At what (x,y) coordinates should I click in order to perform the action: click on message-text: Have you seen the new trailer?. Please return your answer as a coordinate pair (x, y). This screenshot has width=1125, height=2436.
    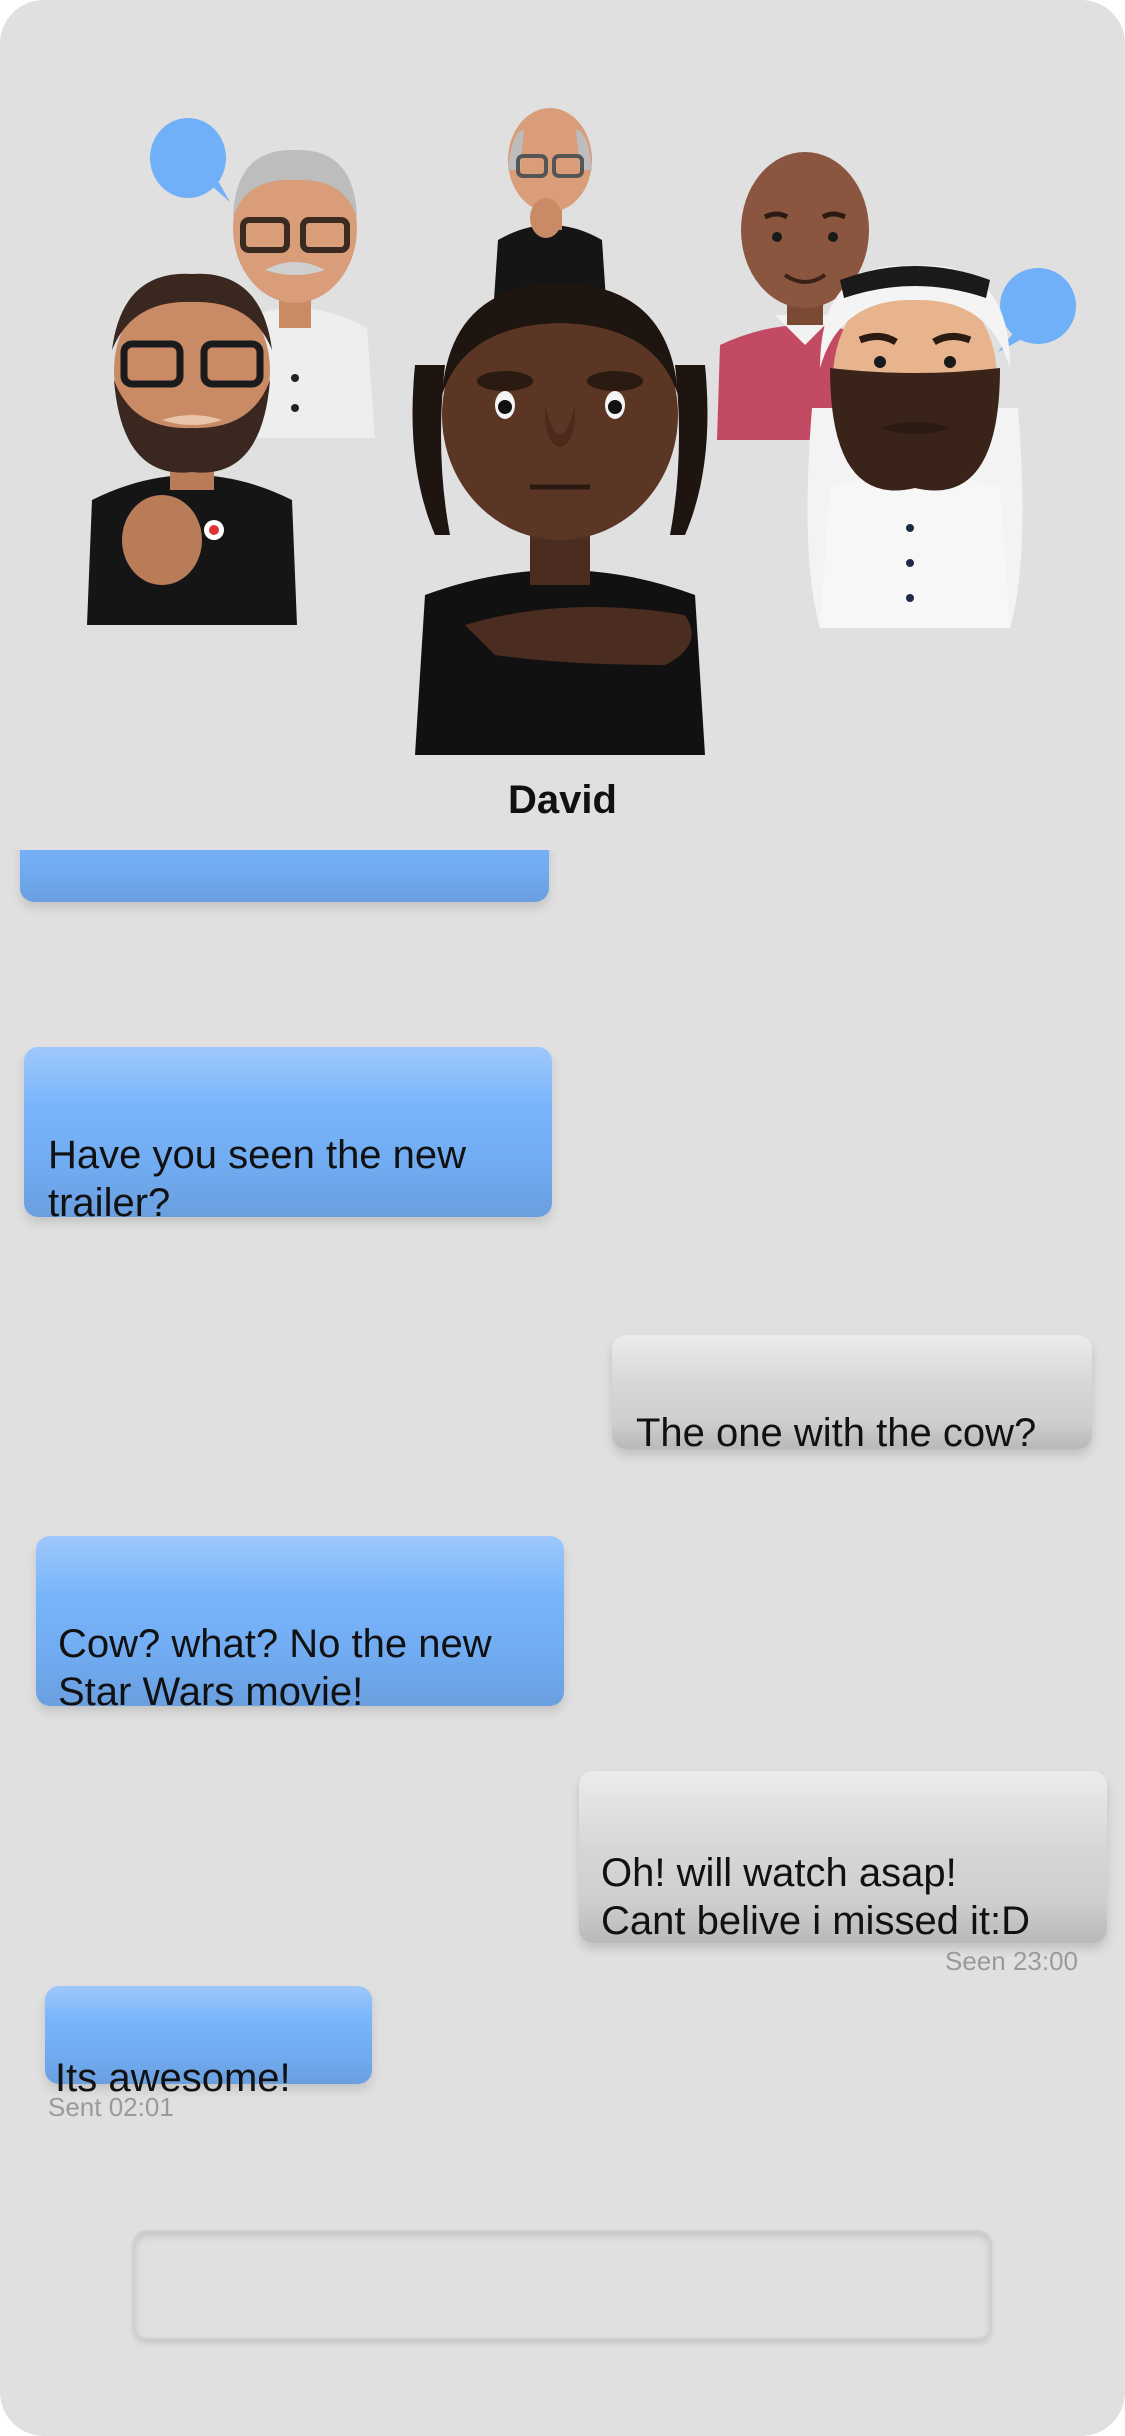
    Looking at the image, I should click on (257, 1179).